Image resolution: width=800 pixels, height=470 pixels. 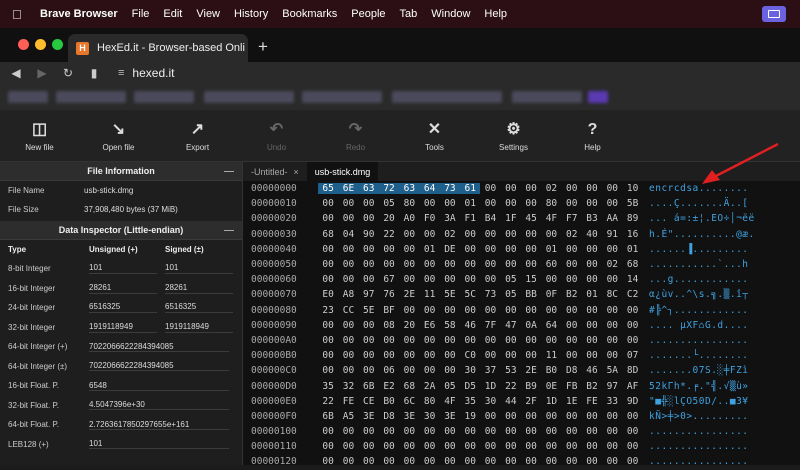 What do you see at coordinates (328, 294) in the screenshot?
I see `hex-byte: E0` at bounding box center [328, 294].